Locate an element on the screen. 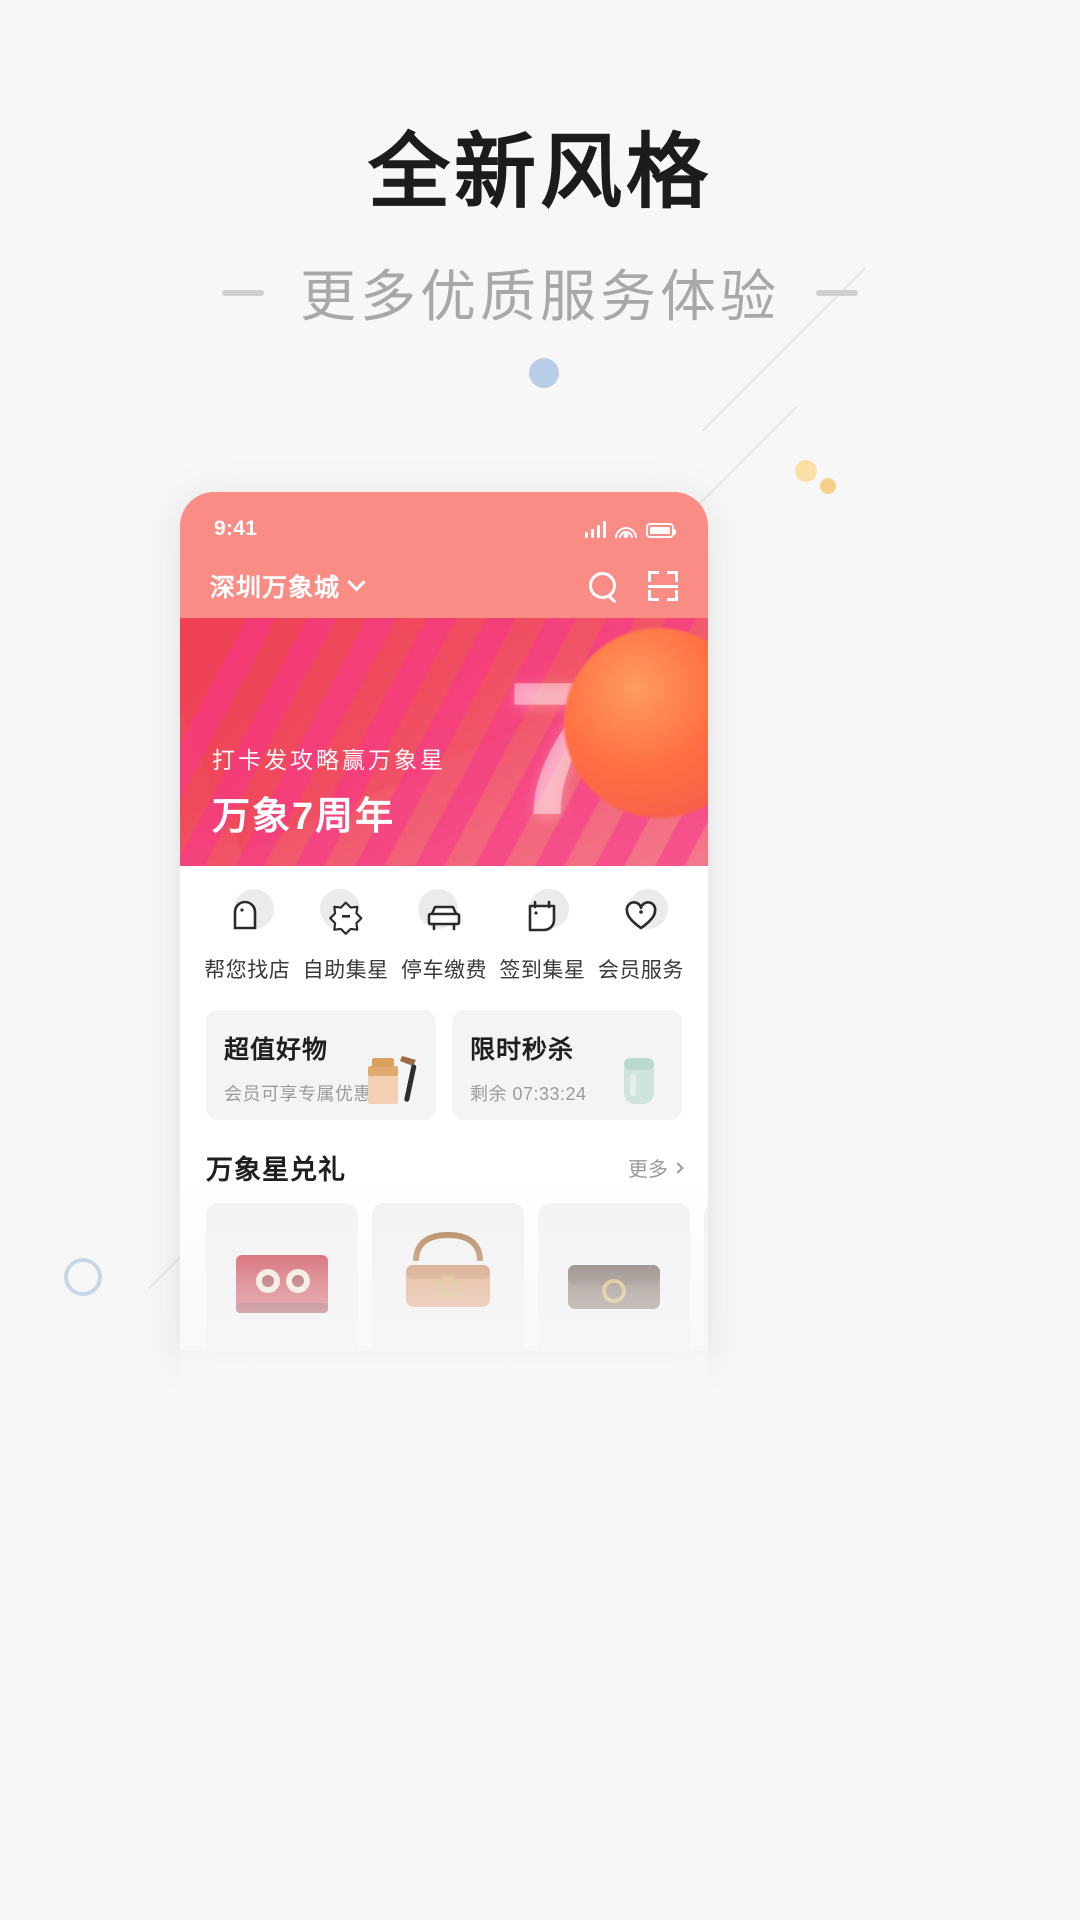  banner-text-block: 打卡发攻略赢万象星 万象7周年 is located at coordinates (329, 790).